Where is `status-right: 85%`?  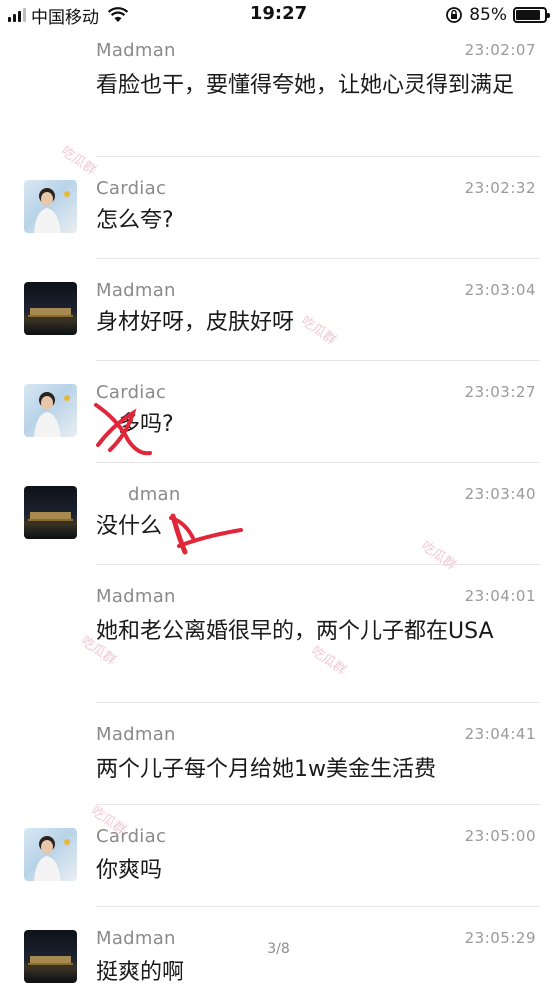 status-right: 85% is located at coordinates (497, 15).